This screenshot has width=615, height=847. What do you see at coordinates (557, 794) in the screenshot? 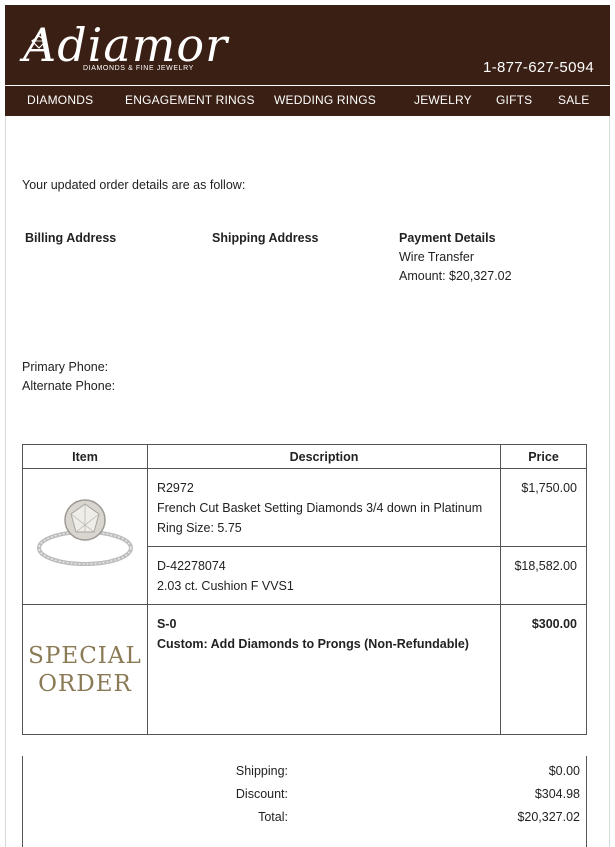
I see `discount-value: $304.98` at bounding box center [557, 794].